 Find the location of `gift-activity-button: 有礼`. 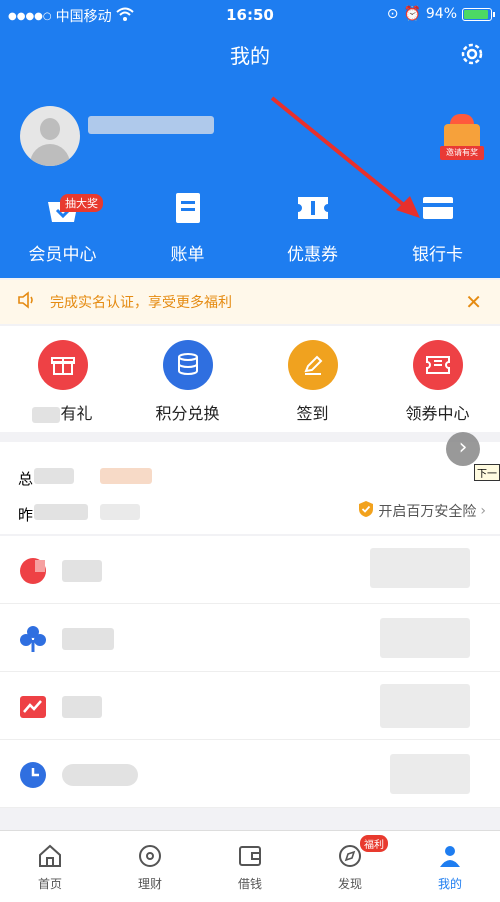

gift-activity-button: 有礼 is located at coordinates (62, 379).